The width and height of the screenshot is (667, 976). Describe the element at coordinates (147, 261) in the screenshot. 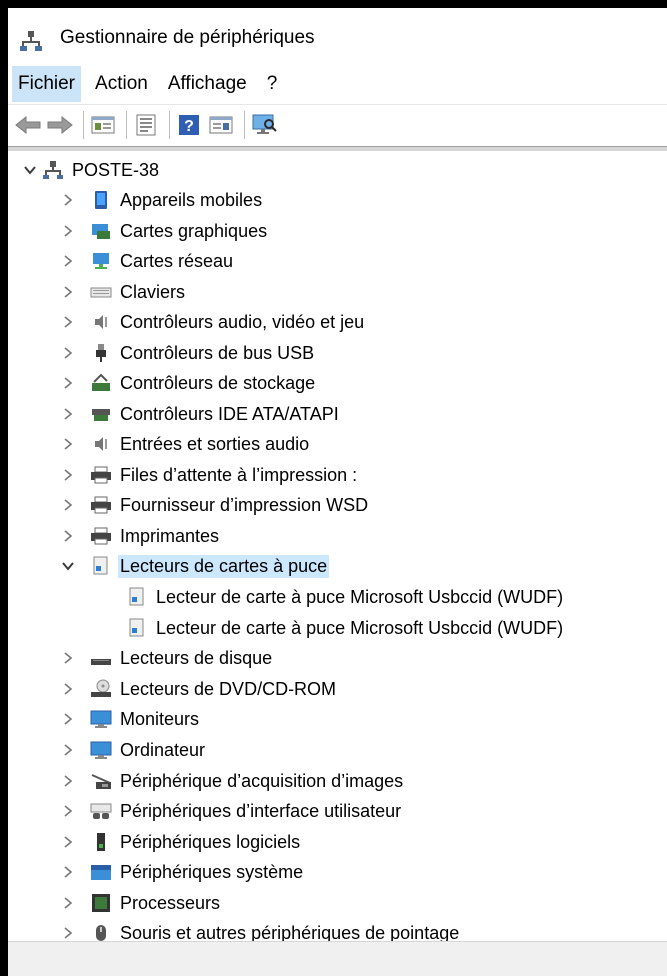

I see `tree-item-cartes-reseau: Cartes réseau` at that location.